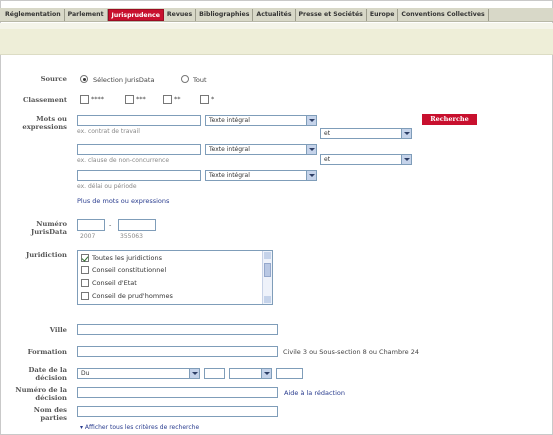 Image resolution: width=553 pixels, height=435 pixels. I want to click on mots-field-select-1-value: Texte intégral, so click(229, 120).